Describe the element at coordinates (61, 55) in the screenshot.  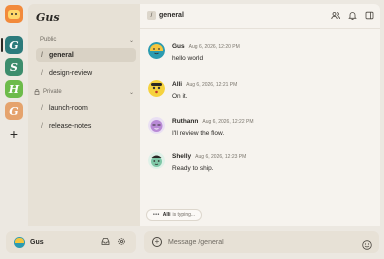
I see `channel-label: general` at that location.